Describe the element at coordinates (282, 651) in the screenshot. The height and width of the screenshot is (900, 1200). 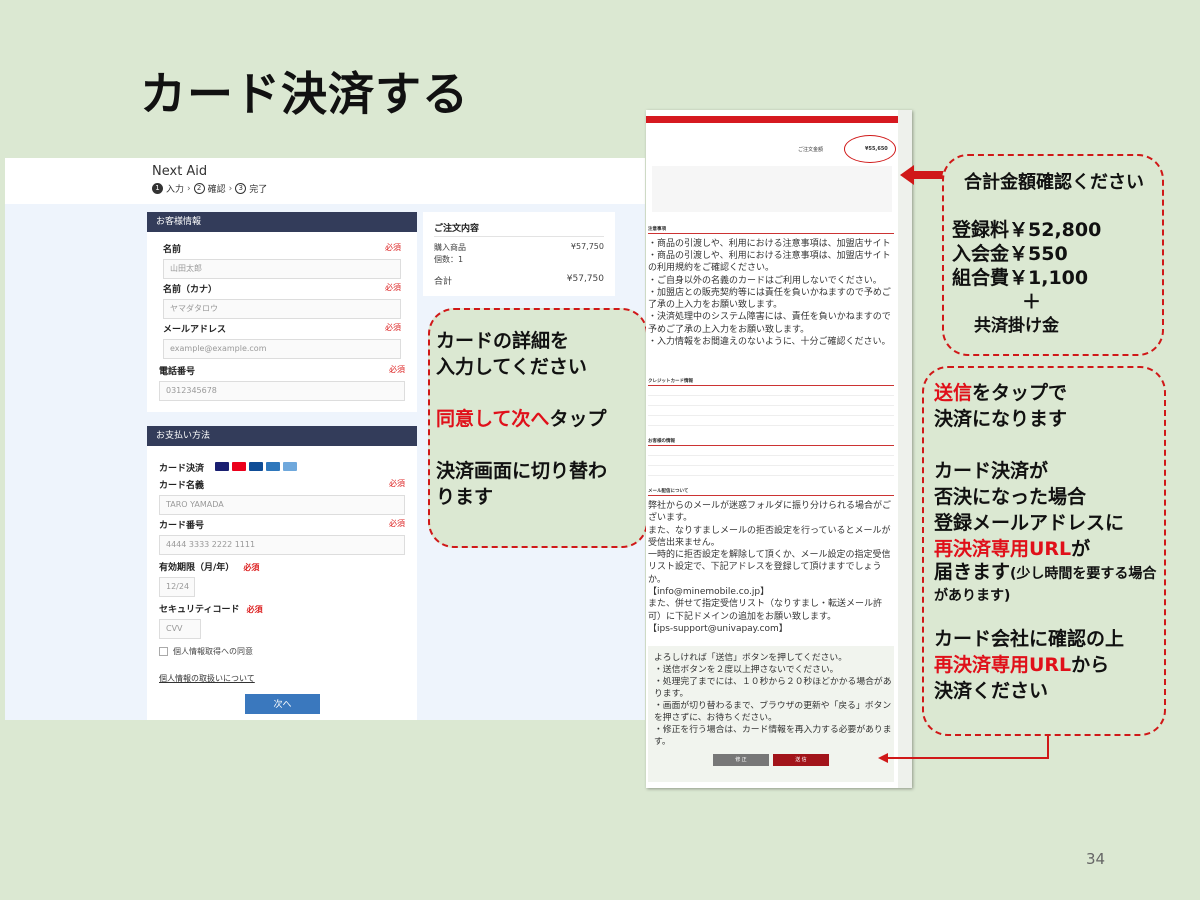
I see `consent-row: 個人情報取得への同意` at that location.